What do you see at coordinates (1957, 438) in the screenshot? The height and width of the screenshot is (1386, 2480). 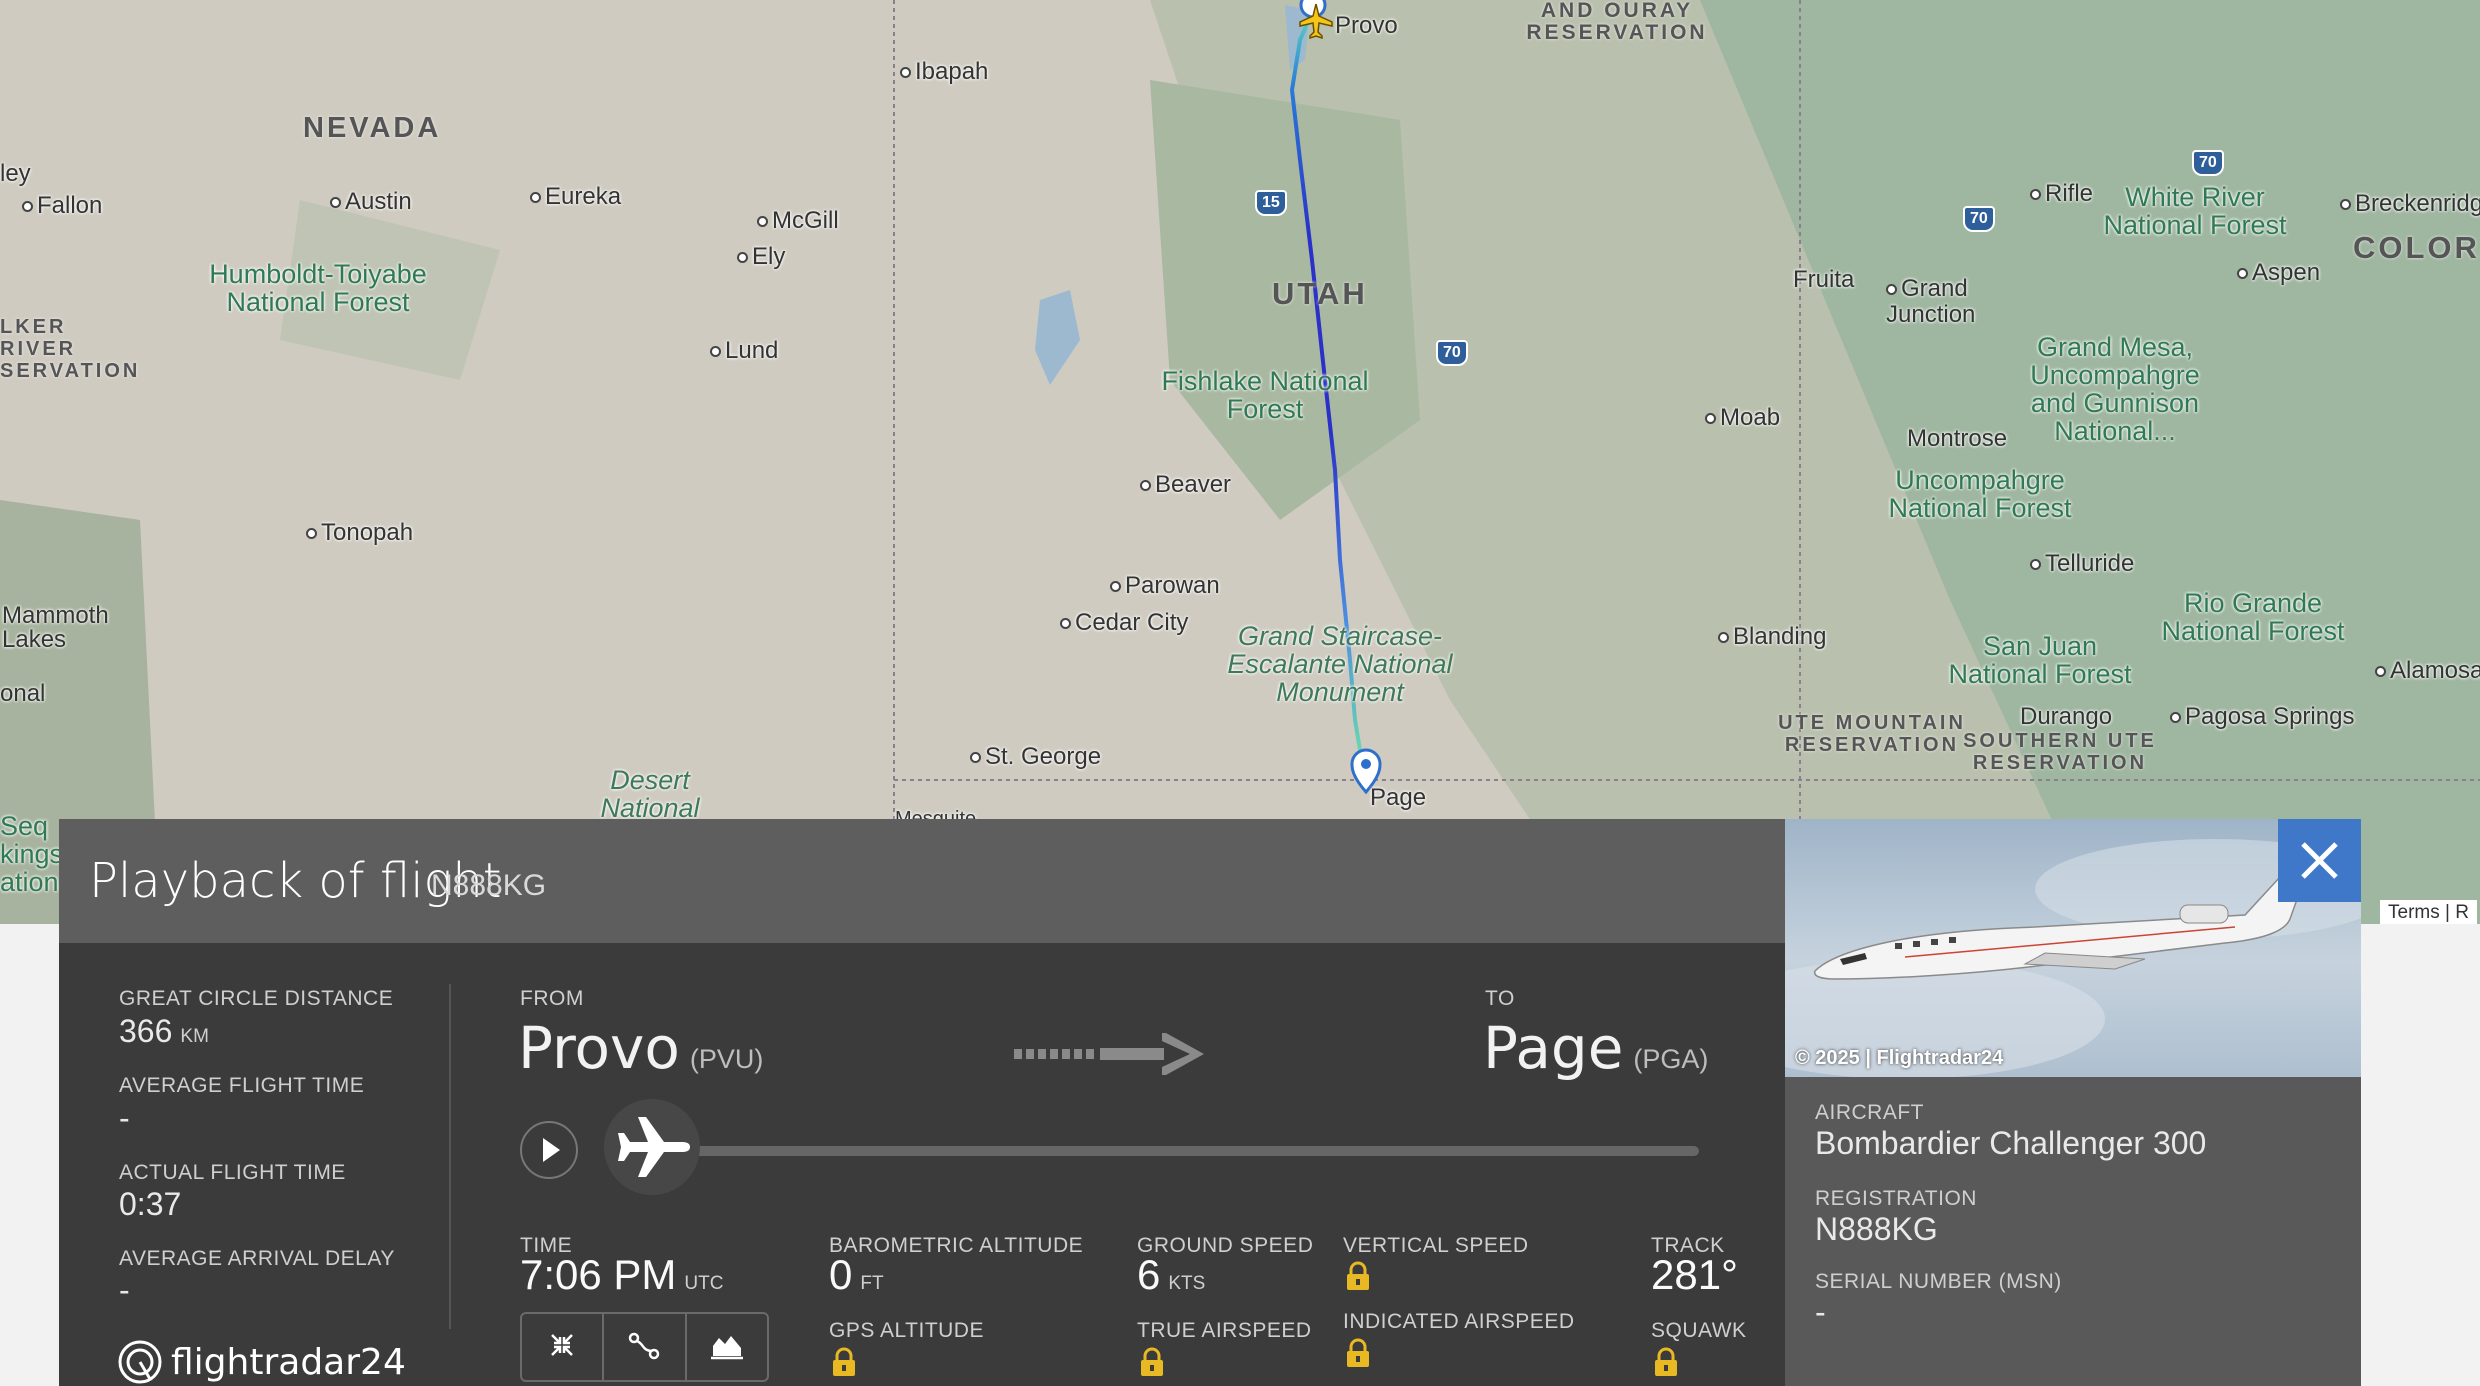 I see `place-montrose: Montrose` at bounding box center [1957, 438].